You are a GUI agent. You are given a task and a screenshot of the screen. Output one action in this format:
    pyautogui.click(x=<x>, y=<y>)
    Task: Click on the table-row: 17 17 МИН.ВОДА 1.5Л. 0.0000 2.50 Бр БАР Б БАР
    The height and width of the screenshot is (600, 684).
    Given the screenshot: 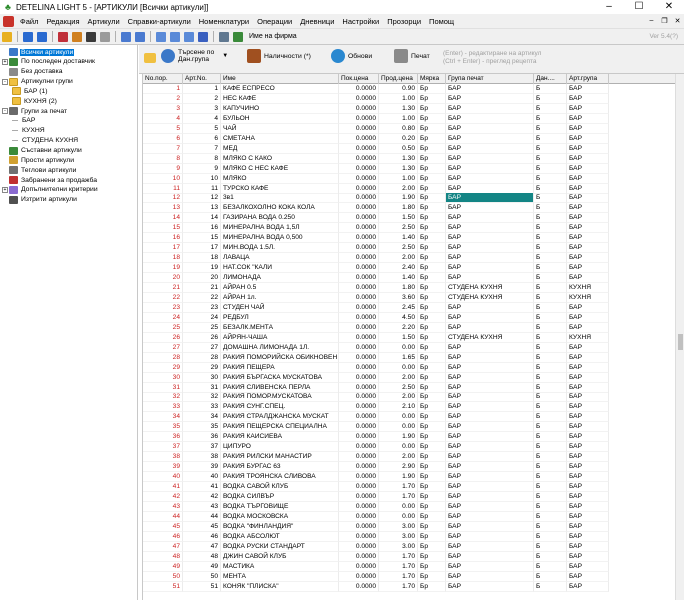 What is the action you would take?
    pyautogui.click(x=413, y=248)
    